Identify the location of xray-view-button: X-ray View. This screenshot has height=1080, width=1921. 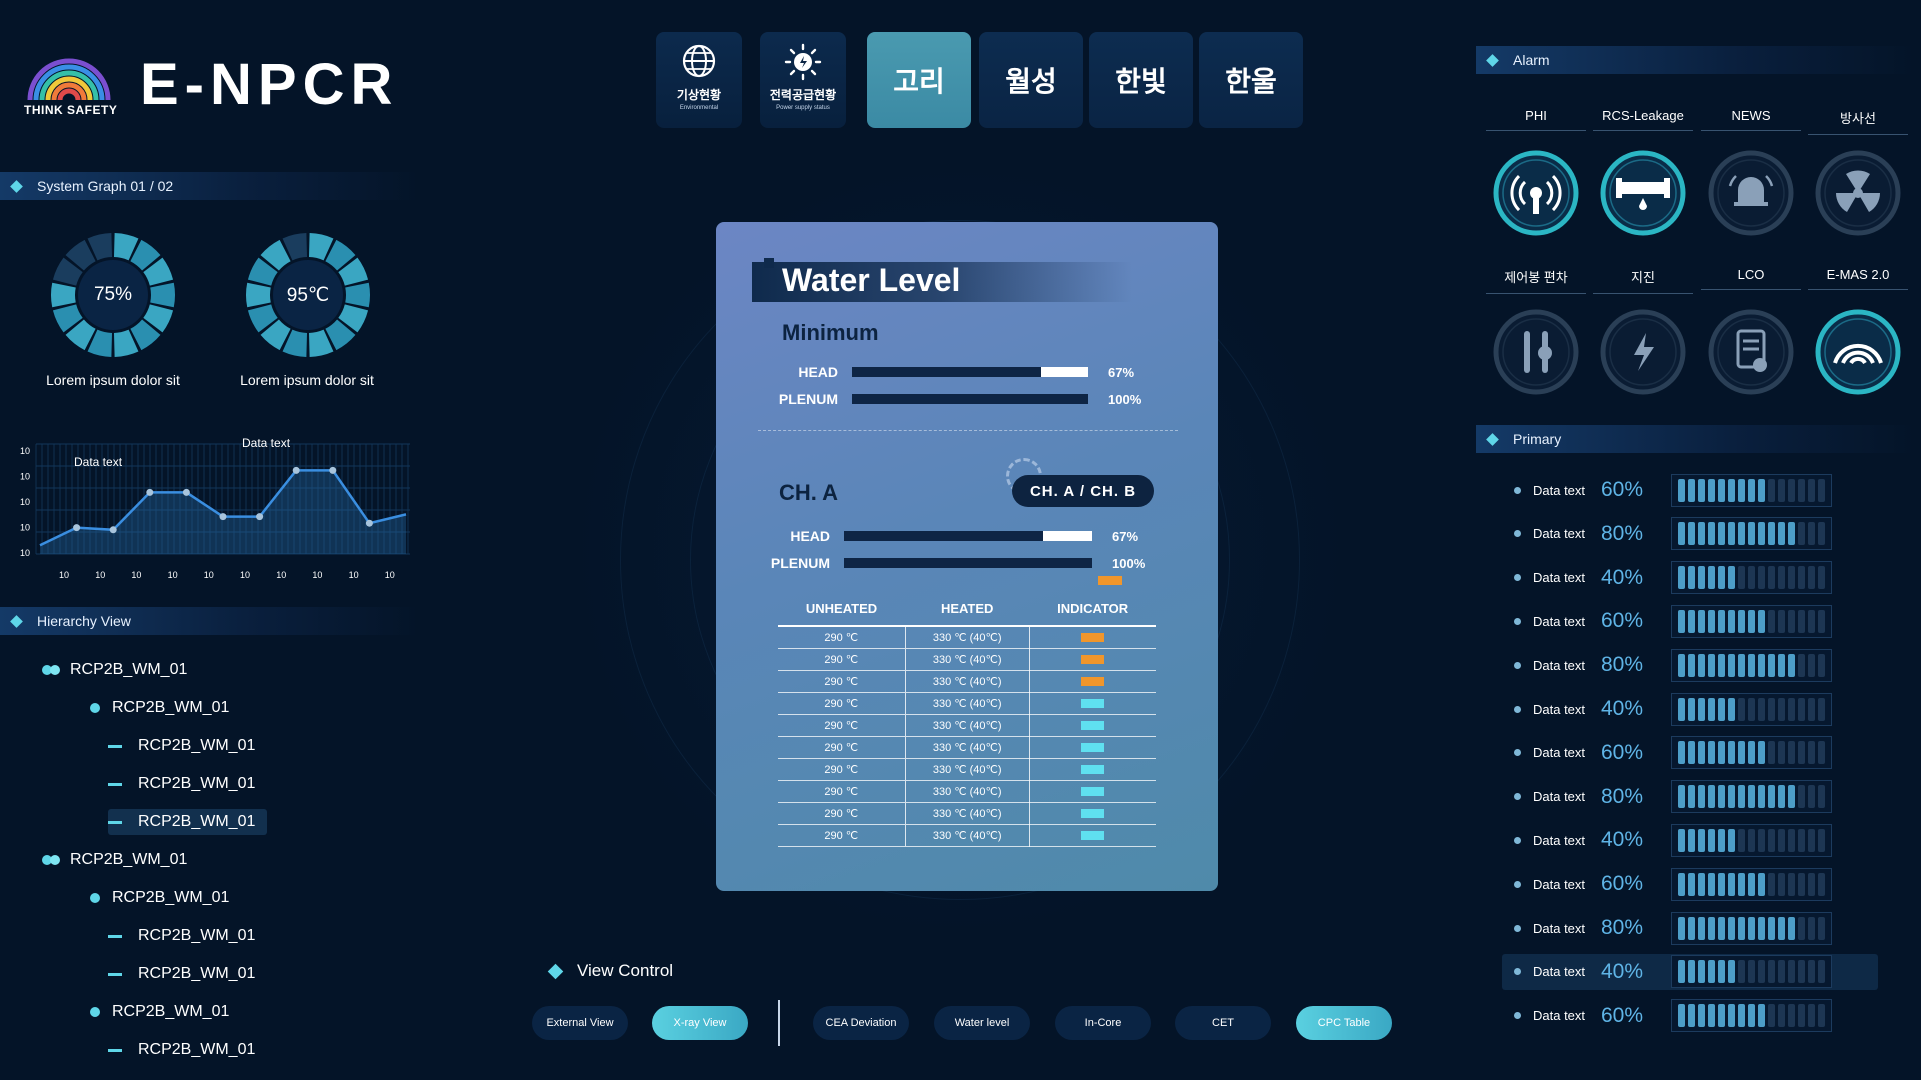
(700, 1023).